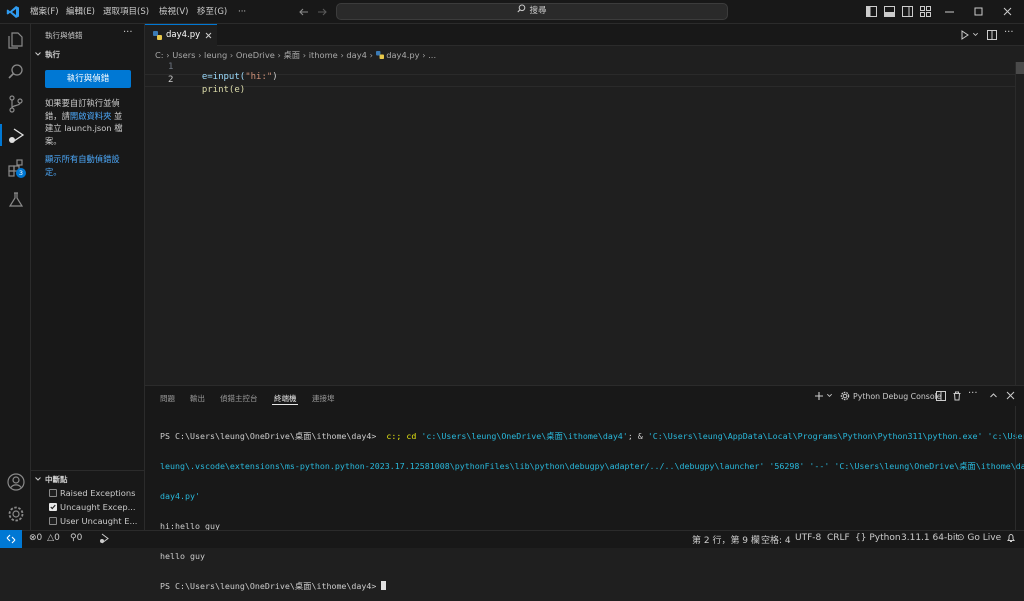 The width and height of the screenshot is (1024, 601). I want to click on problems-status: ⊗0 △0, so click(44, 538).